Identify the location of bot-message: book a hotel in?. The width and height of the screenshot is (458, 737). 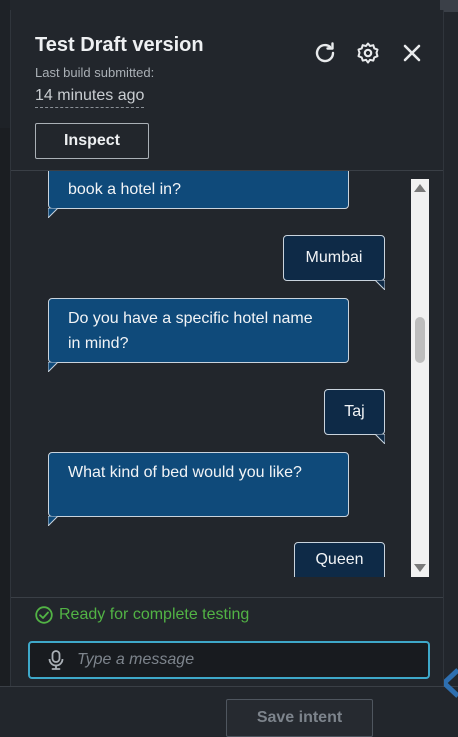
(198, 190).